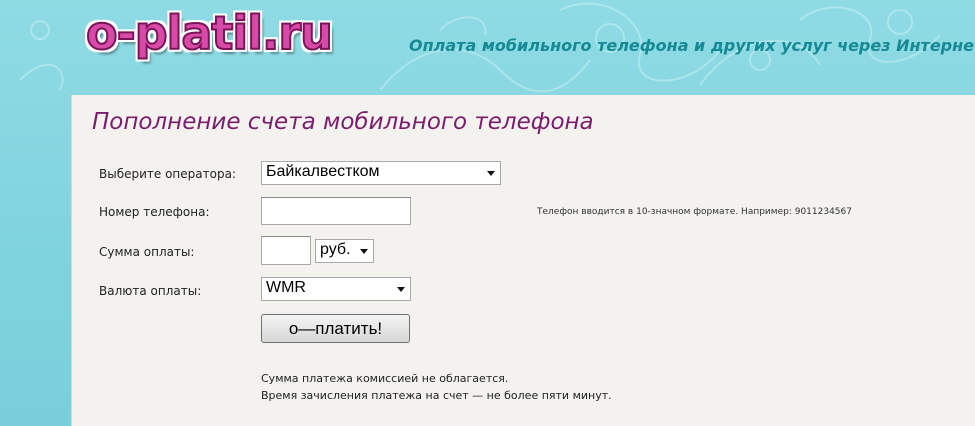 This screenshot has height=426, width=975. I want to click on site-logo: o-platil.ru, so click(209, 33).